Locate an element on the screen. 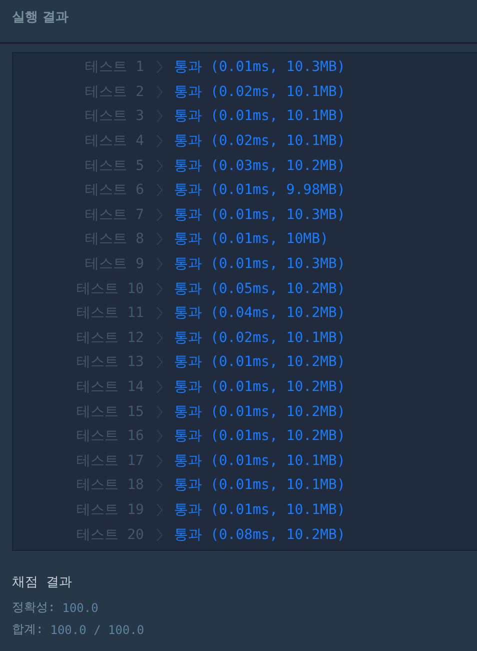  score-value: 100.0 / 100.0 is located at coordinates (97, 629).